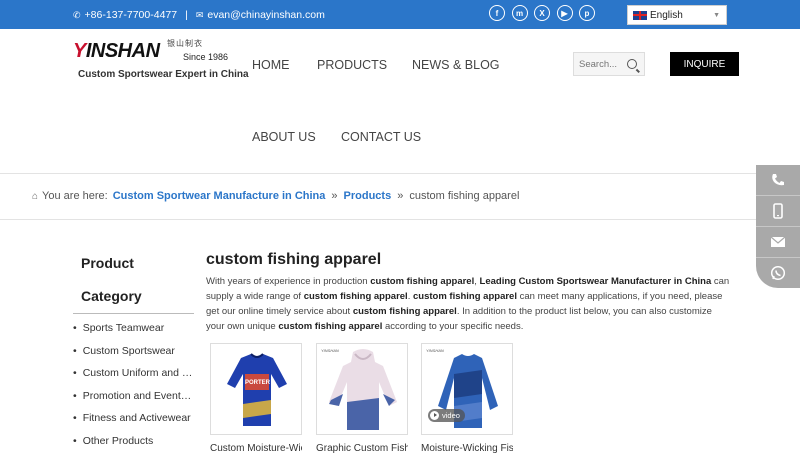 Image resolution: width=800 pixels, height=457 pixels. Describe the element at coordinates (352, 65) in the screenshot. I see `nav-products: PRODUCTS` at that location.